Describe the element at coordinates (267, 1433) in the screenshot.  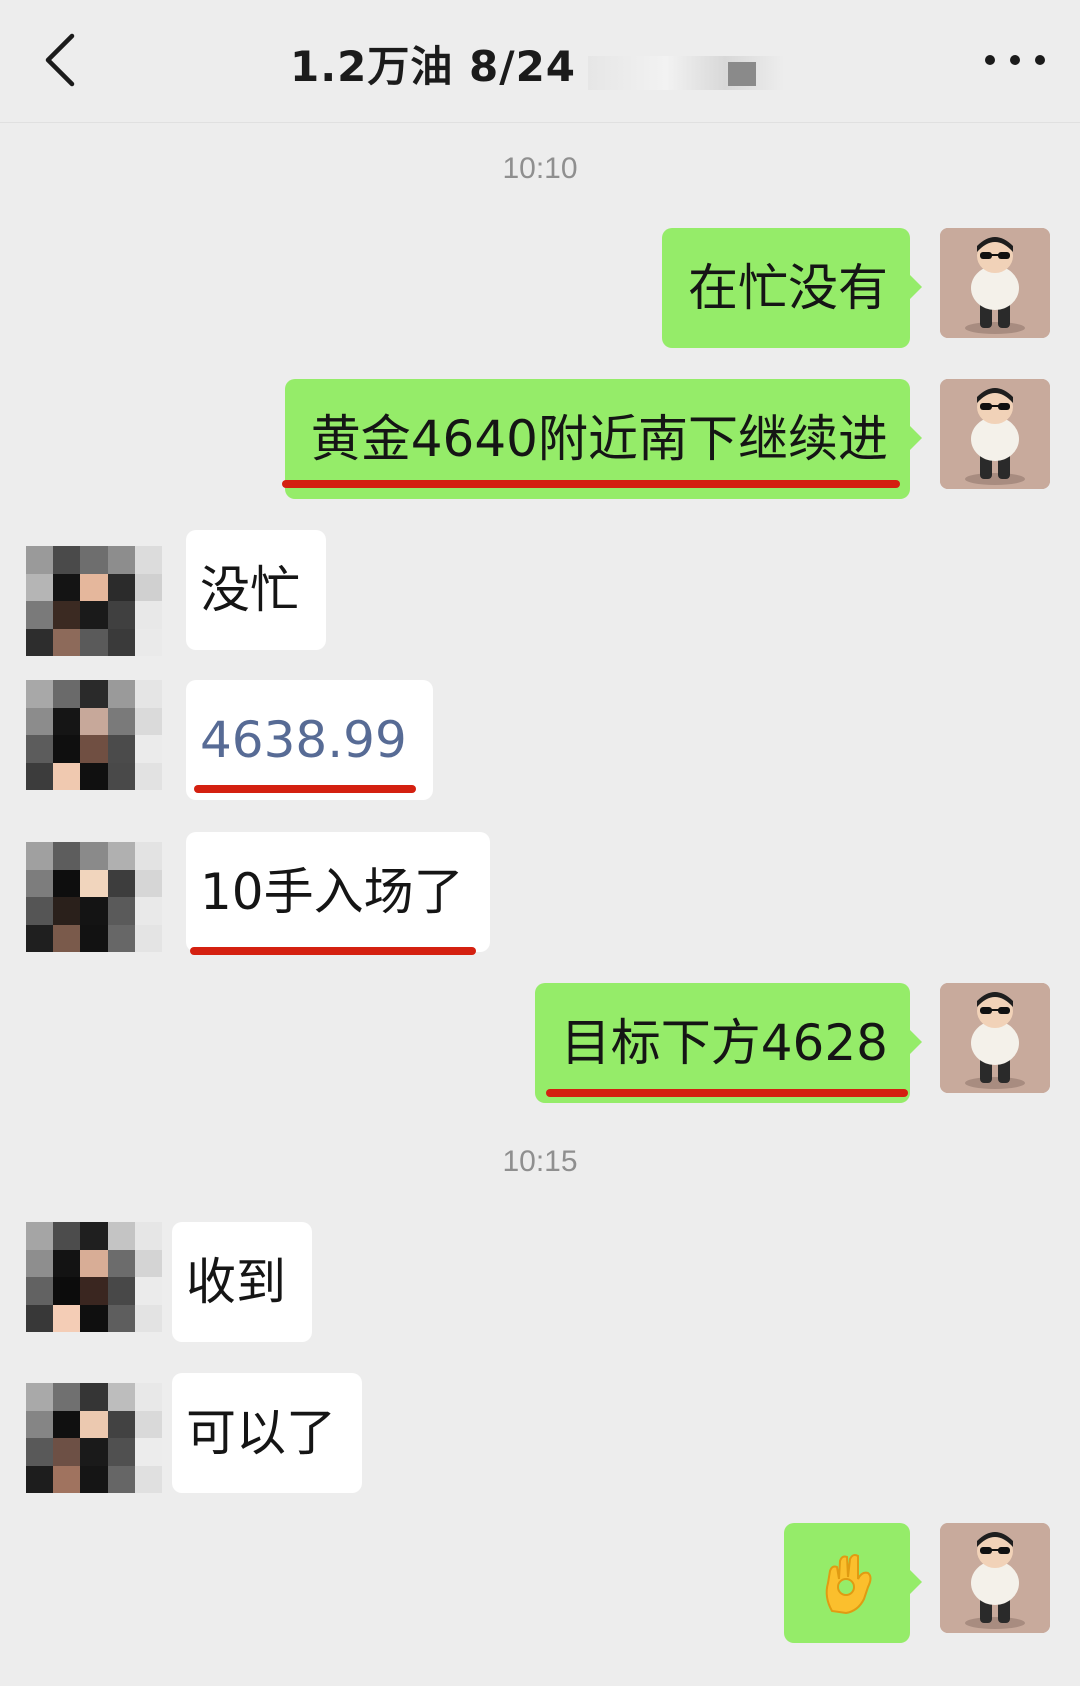
I see `message-bubble-contact: 可以了` at that location.